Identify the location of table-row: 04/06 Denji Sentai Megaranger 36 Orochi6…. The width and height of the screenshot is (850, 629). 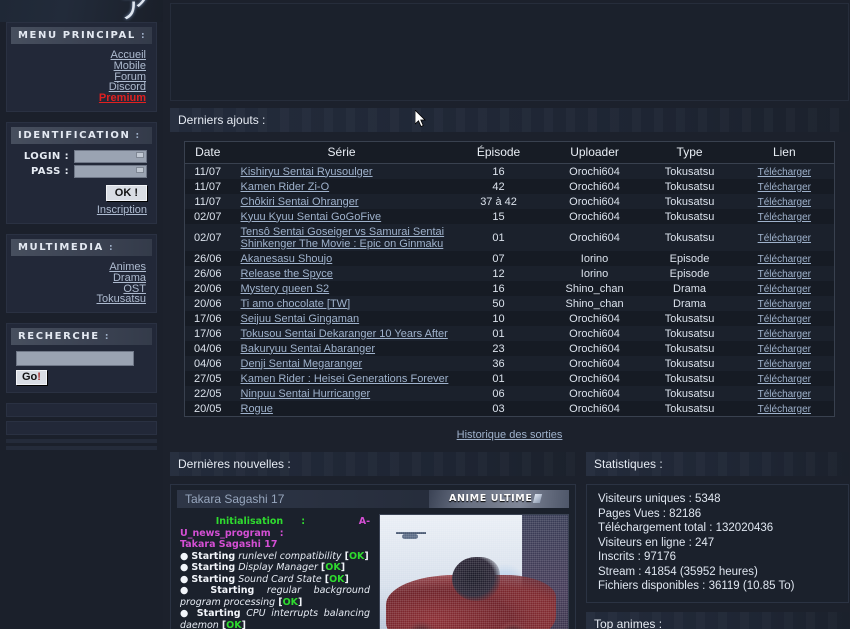
(509, 363).